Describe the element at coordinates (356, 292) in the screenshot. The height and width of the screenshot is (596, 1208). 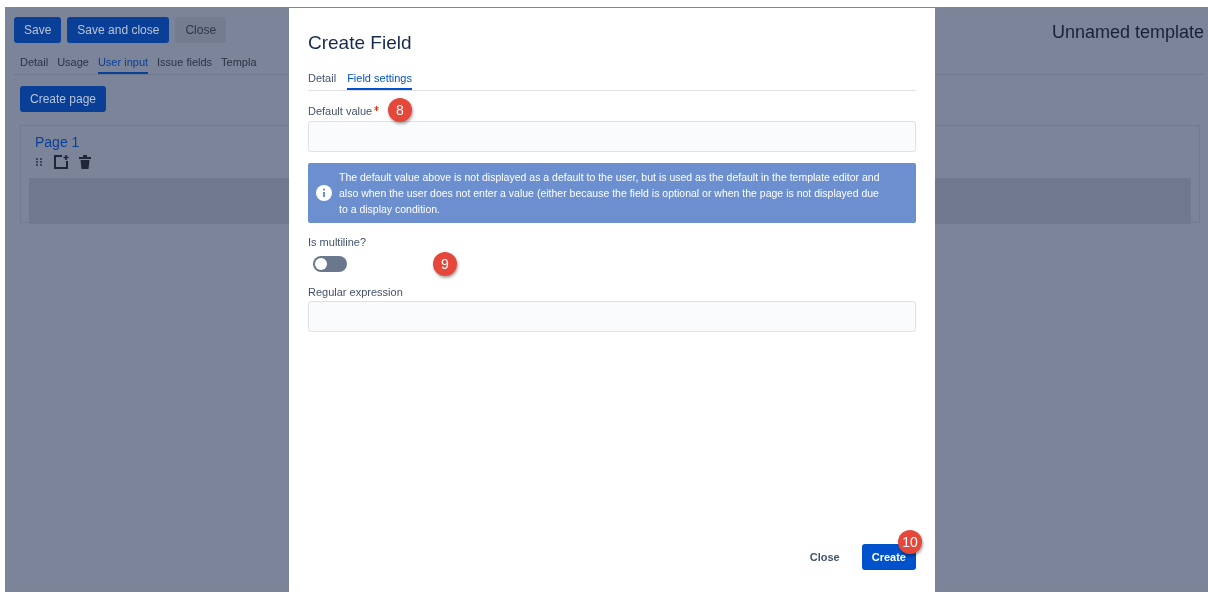
I see `field-label: Regular expression` at that location.